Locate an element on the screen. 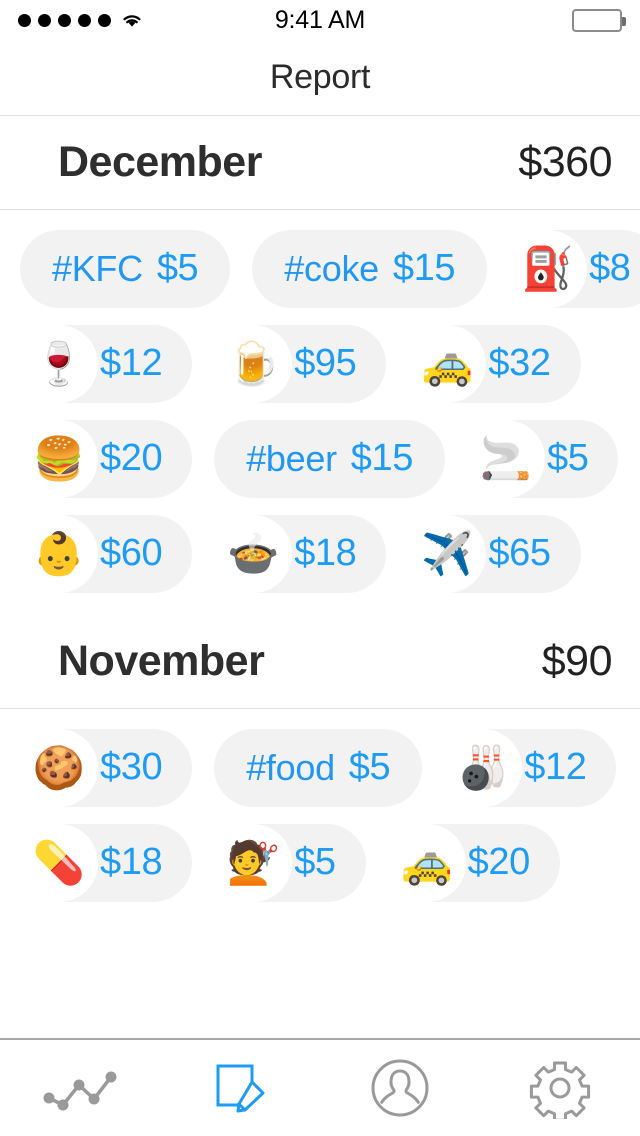 This screenshot has width=640, height=1136. tab-profile is located at coordinates (400, 1088).